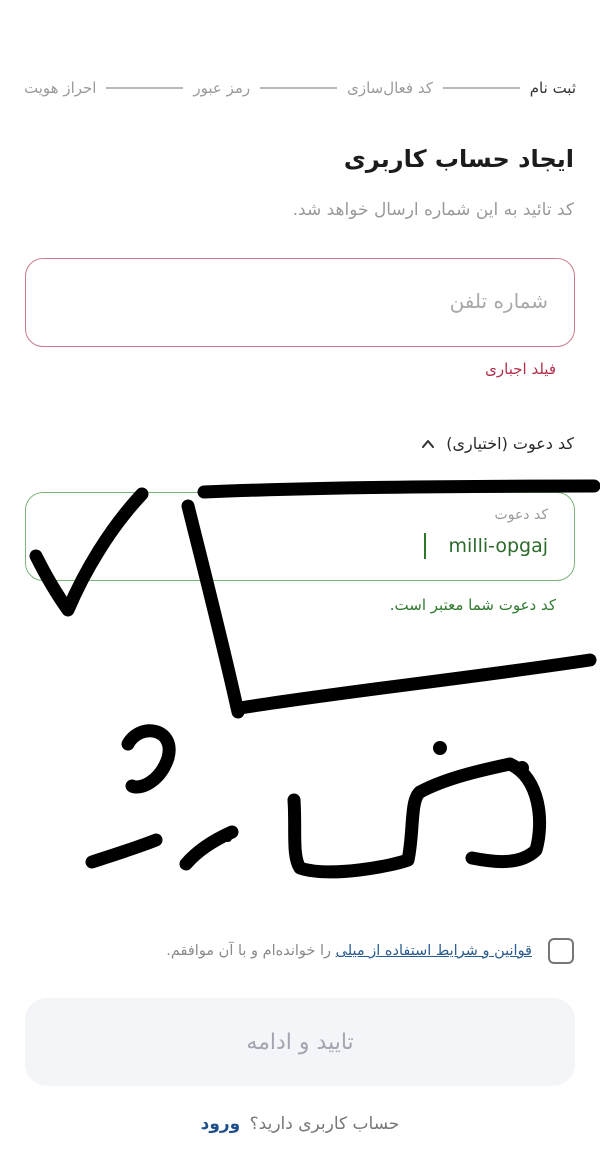  I want to click on invite-code-toggle: کد دعوت (اختیاری), so click(497, 443).